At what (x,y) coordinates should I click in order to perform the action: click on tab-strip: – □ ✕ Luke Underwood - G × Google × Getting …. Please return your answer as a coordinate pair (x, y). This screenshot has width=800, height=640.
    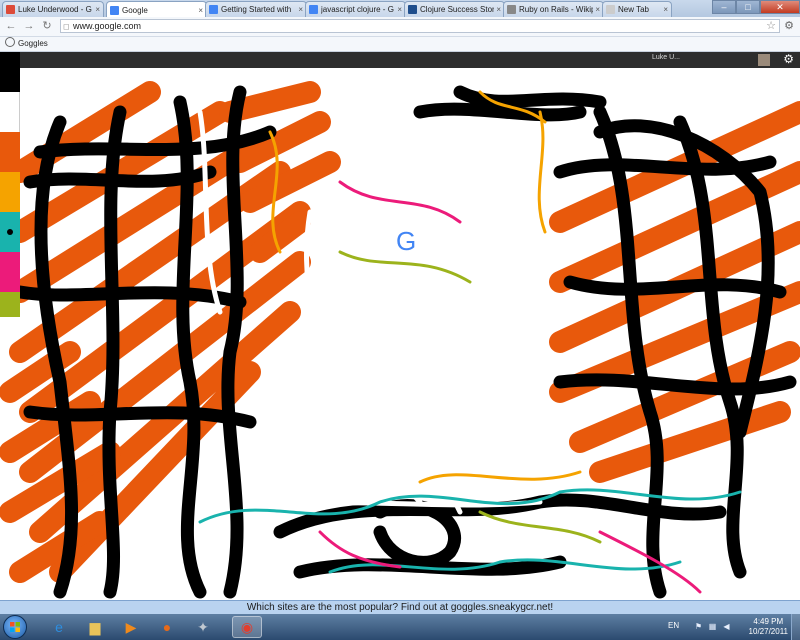
    Looking at the image, I should click on (400, 9).